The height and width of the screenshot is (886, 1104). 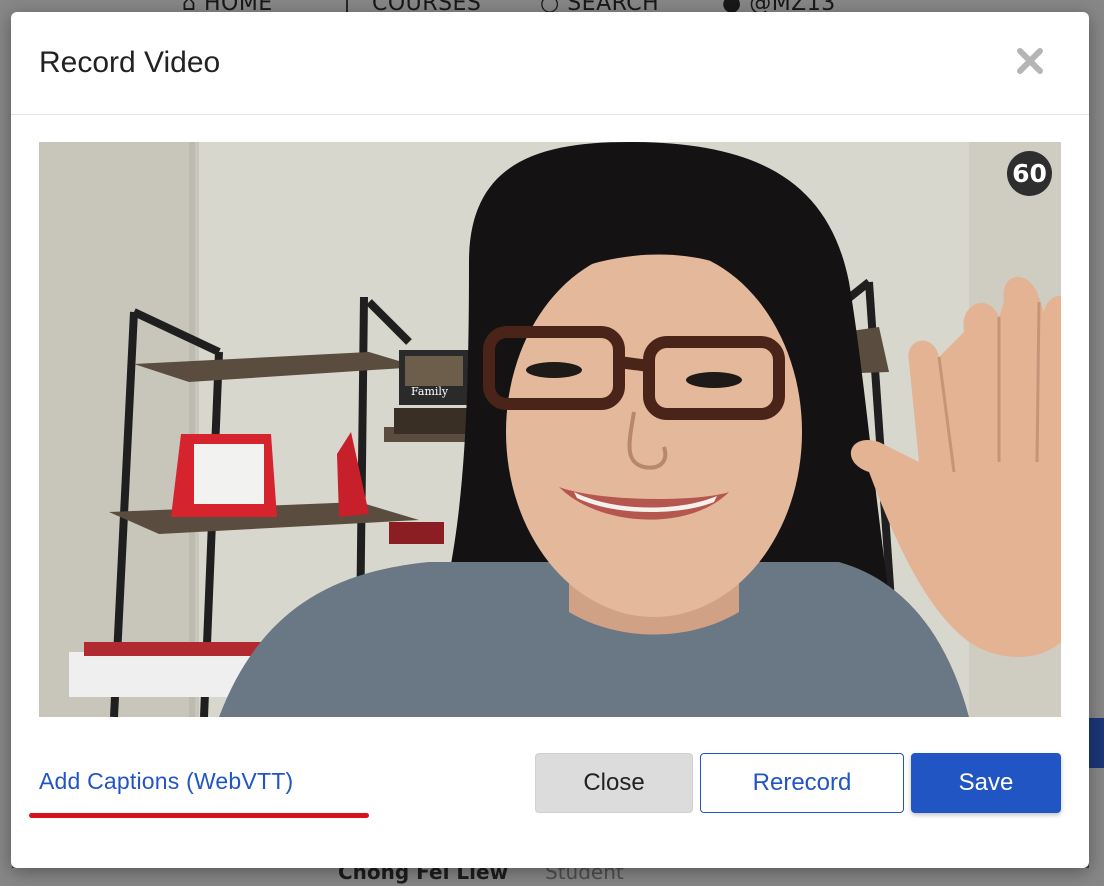 I want to click on modal-title: Record Video, so click(x=130, y=62).